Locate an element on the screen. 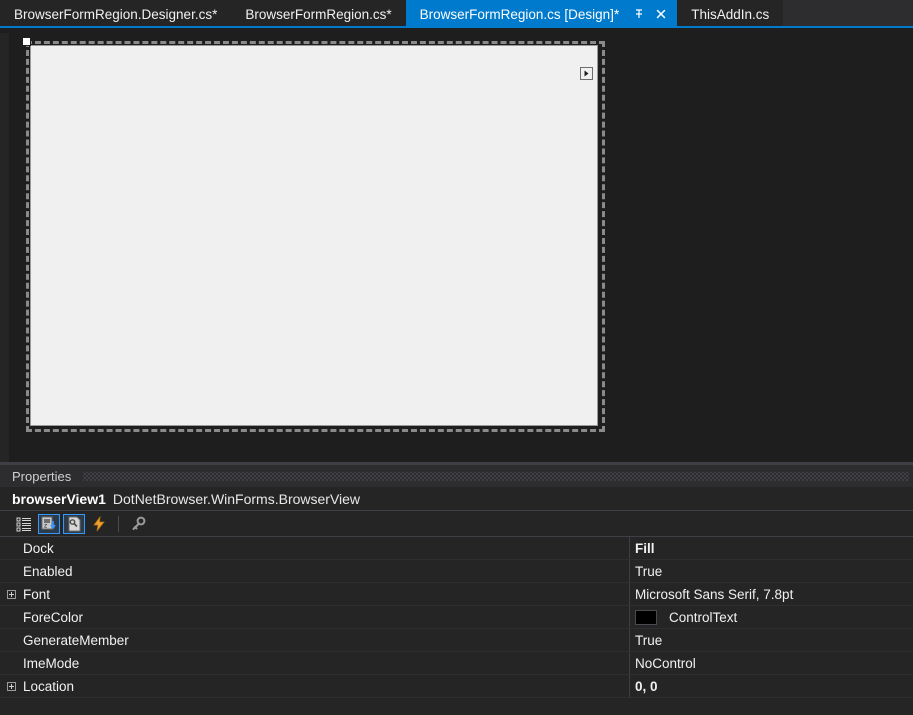  close-icon is located at coordinates (661, 14).